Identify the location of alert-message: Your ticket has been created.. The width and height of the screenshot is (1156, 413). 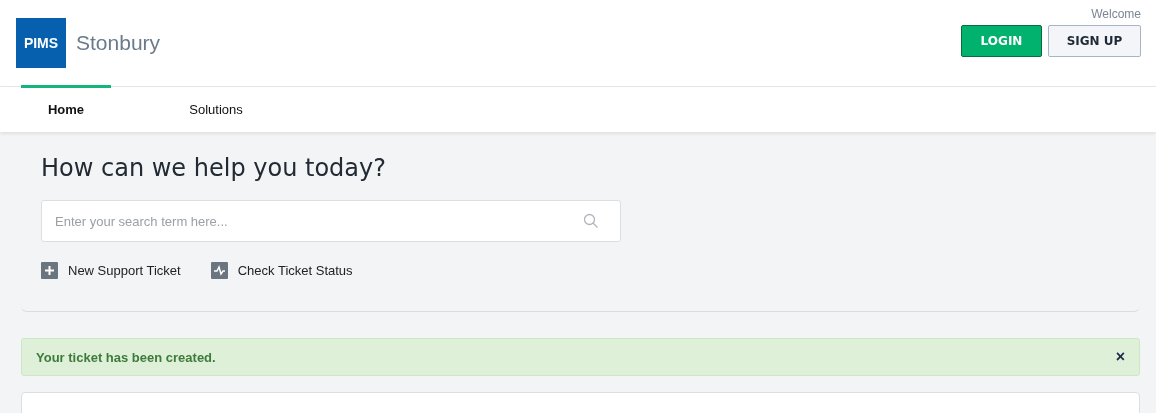
(126, 357).